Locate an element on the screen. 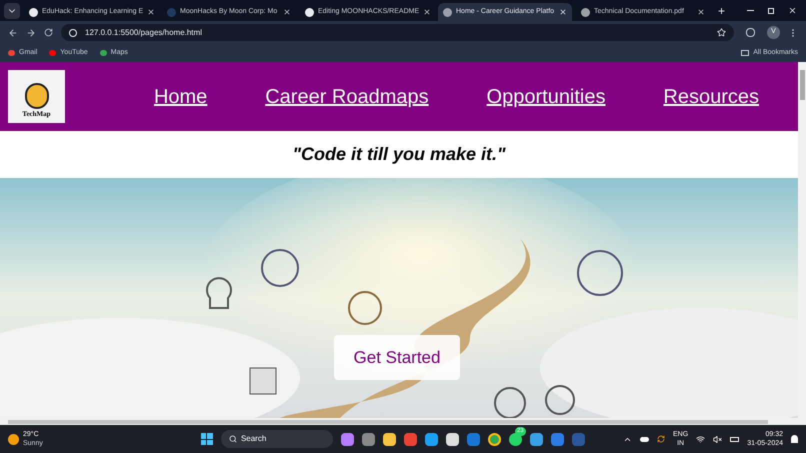 This screenshot has height=453, width=806. back-icon is located at coordinates (13, 33).